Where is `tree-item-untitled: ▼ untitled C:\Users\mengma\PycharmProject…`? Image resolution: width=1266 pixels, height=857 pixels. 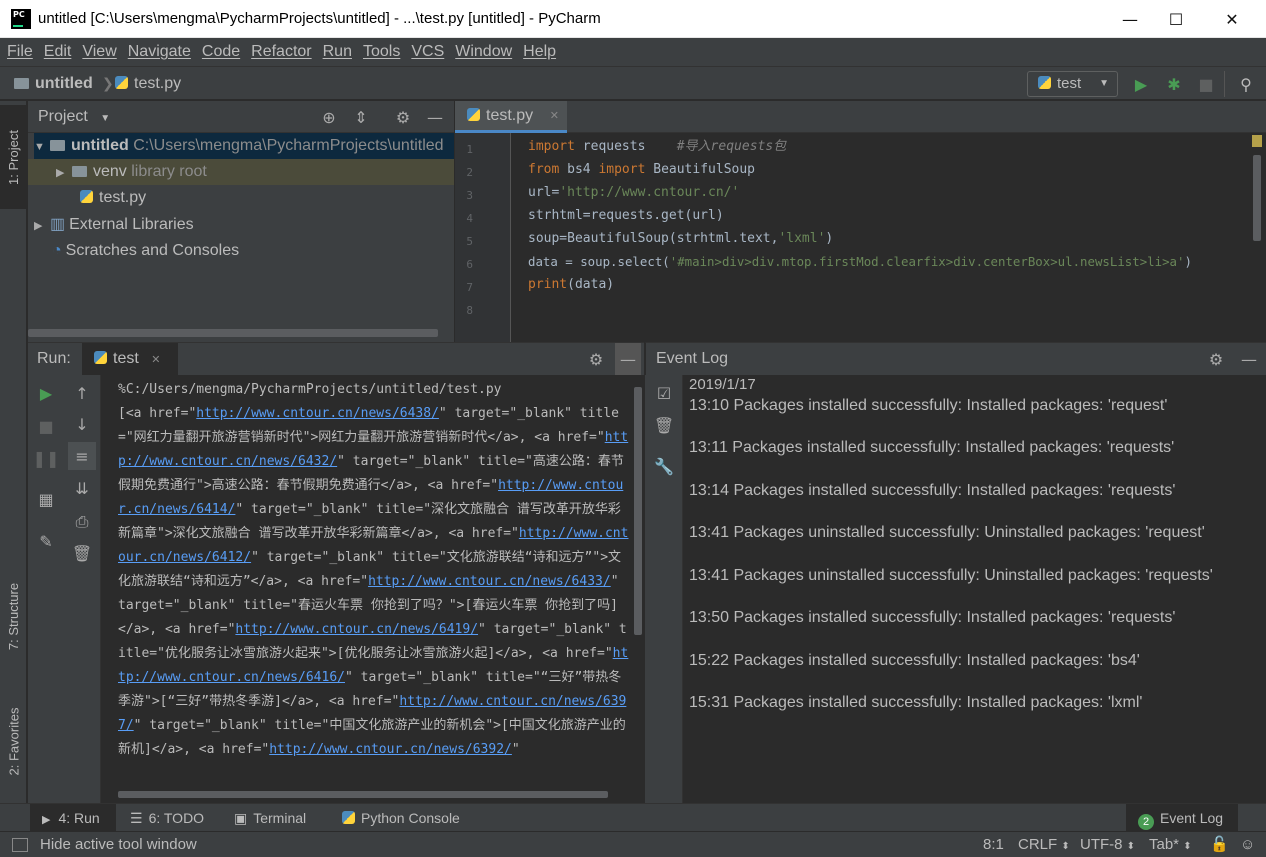 tree-item-untitled: ▼ untitled C:\Users\mengma\PycharmProject… is located at coordinates (244, 146).